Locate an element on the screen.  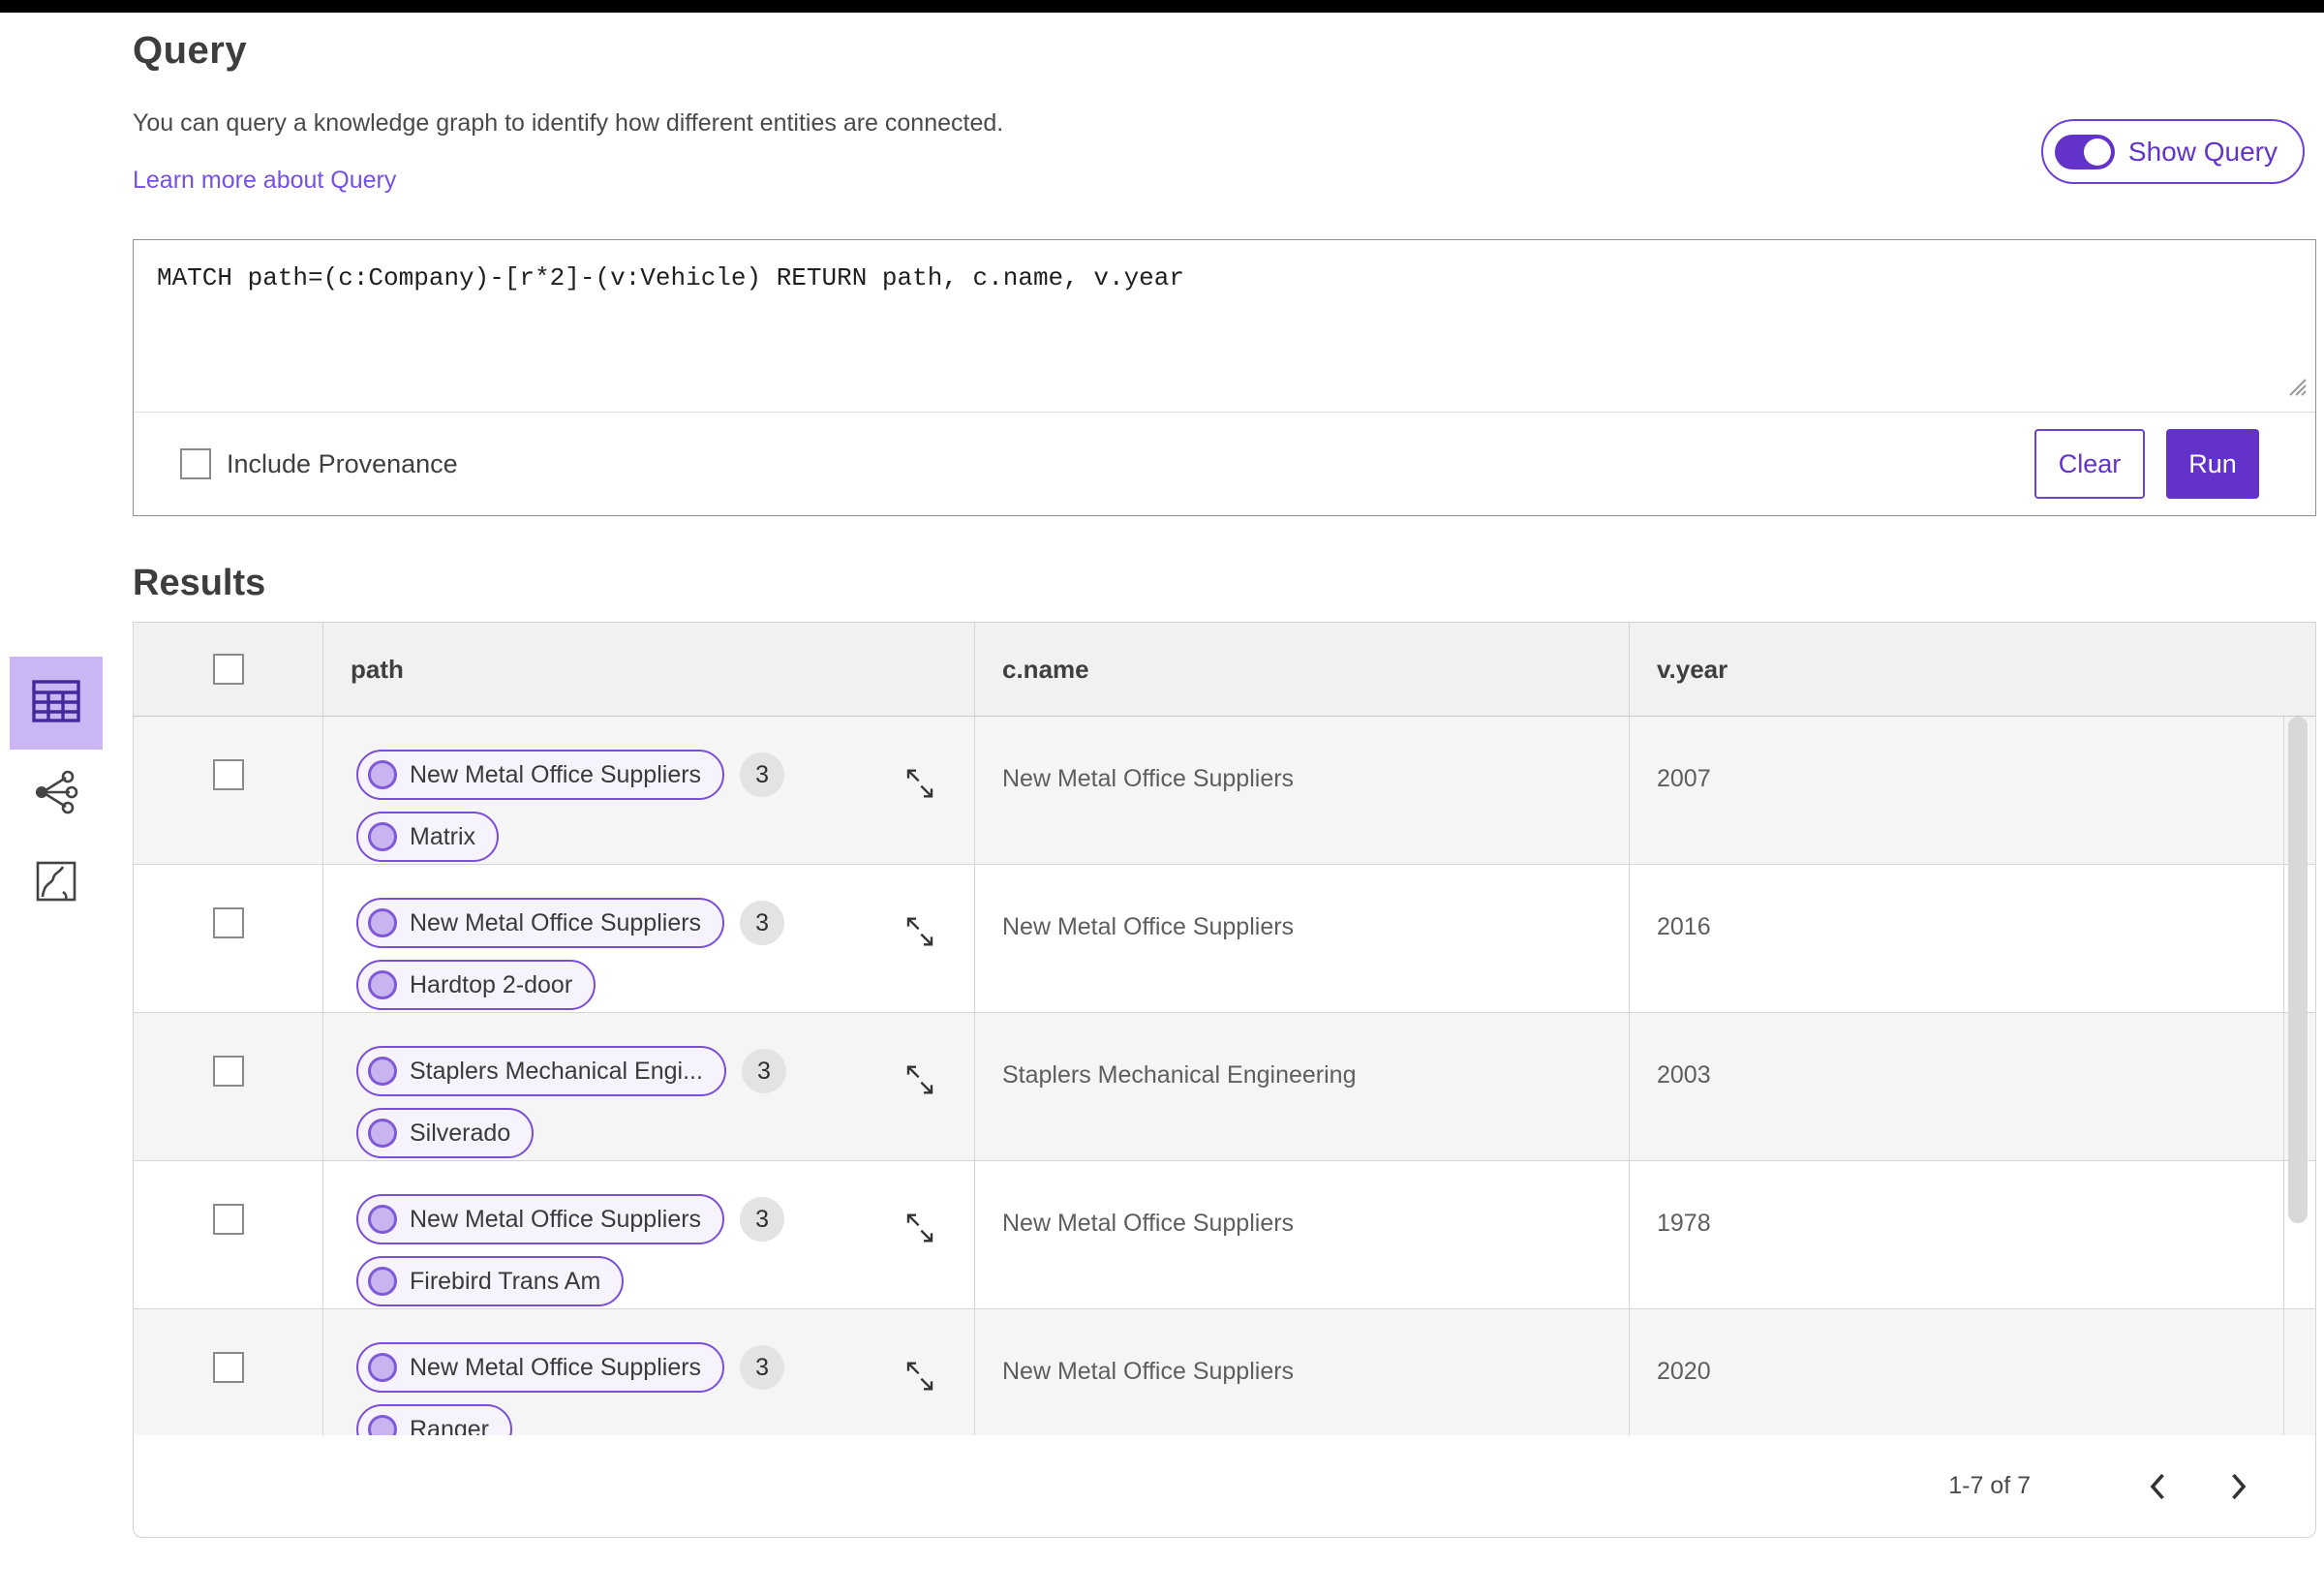
include-provenance-checkbox is located at coordinates (196, 463).